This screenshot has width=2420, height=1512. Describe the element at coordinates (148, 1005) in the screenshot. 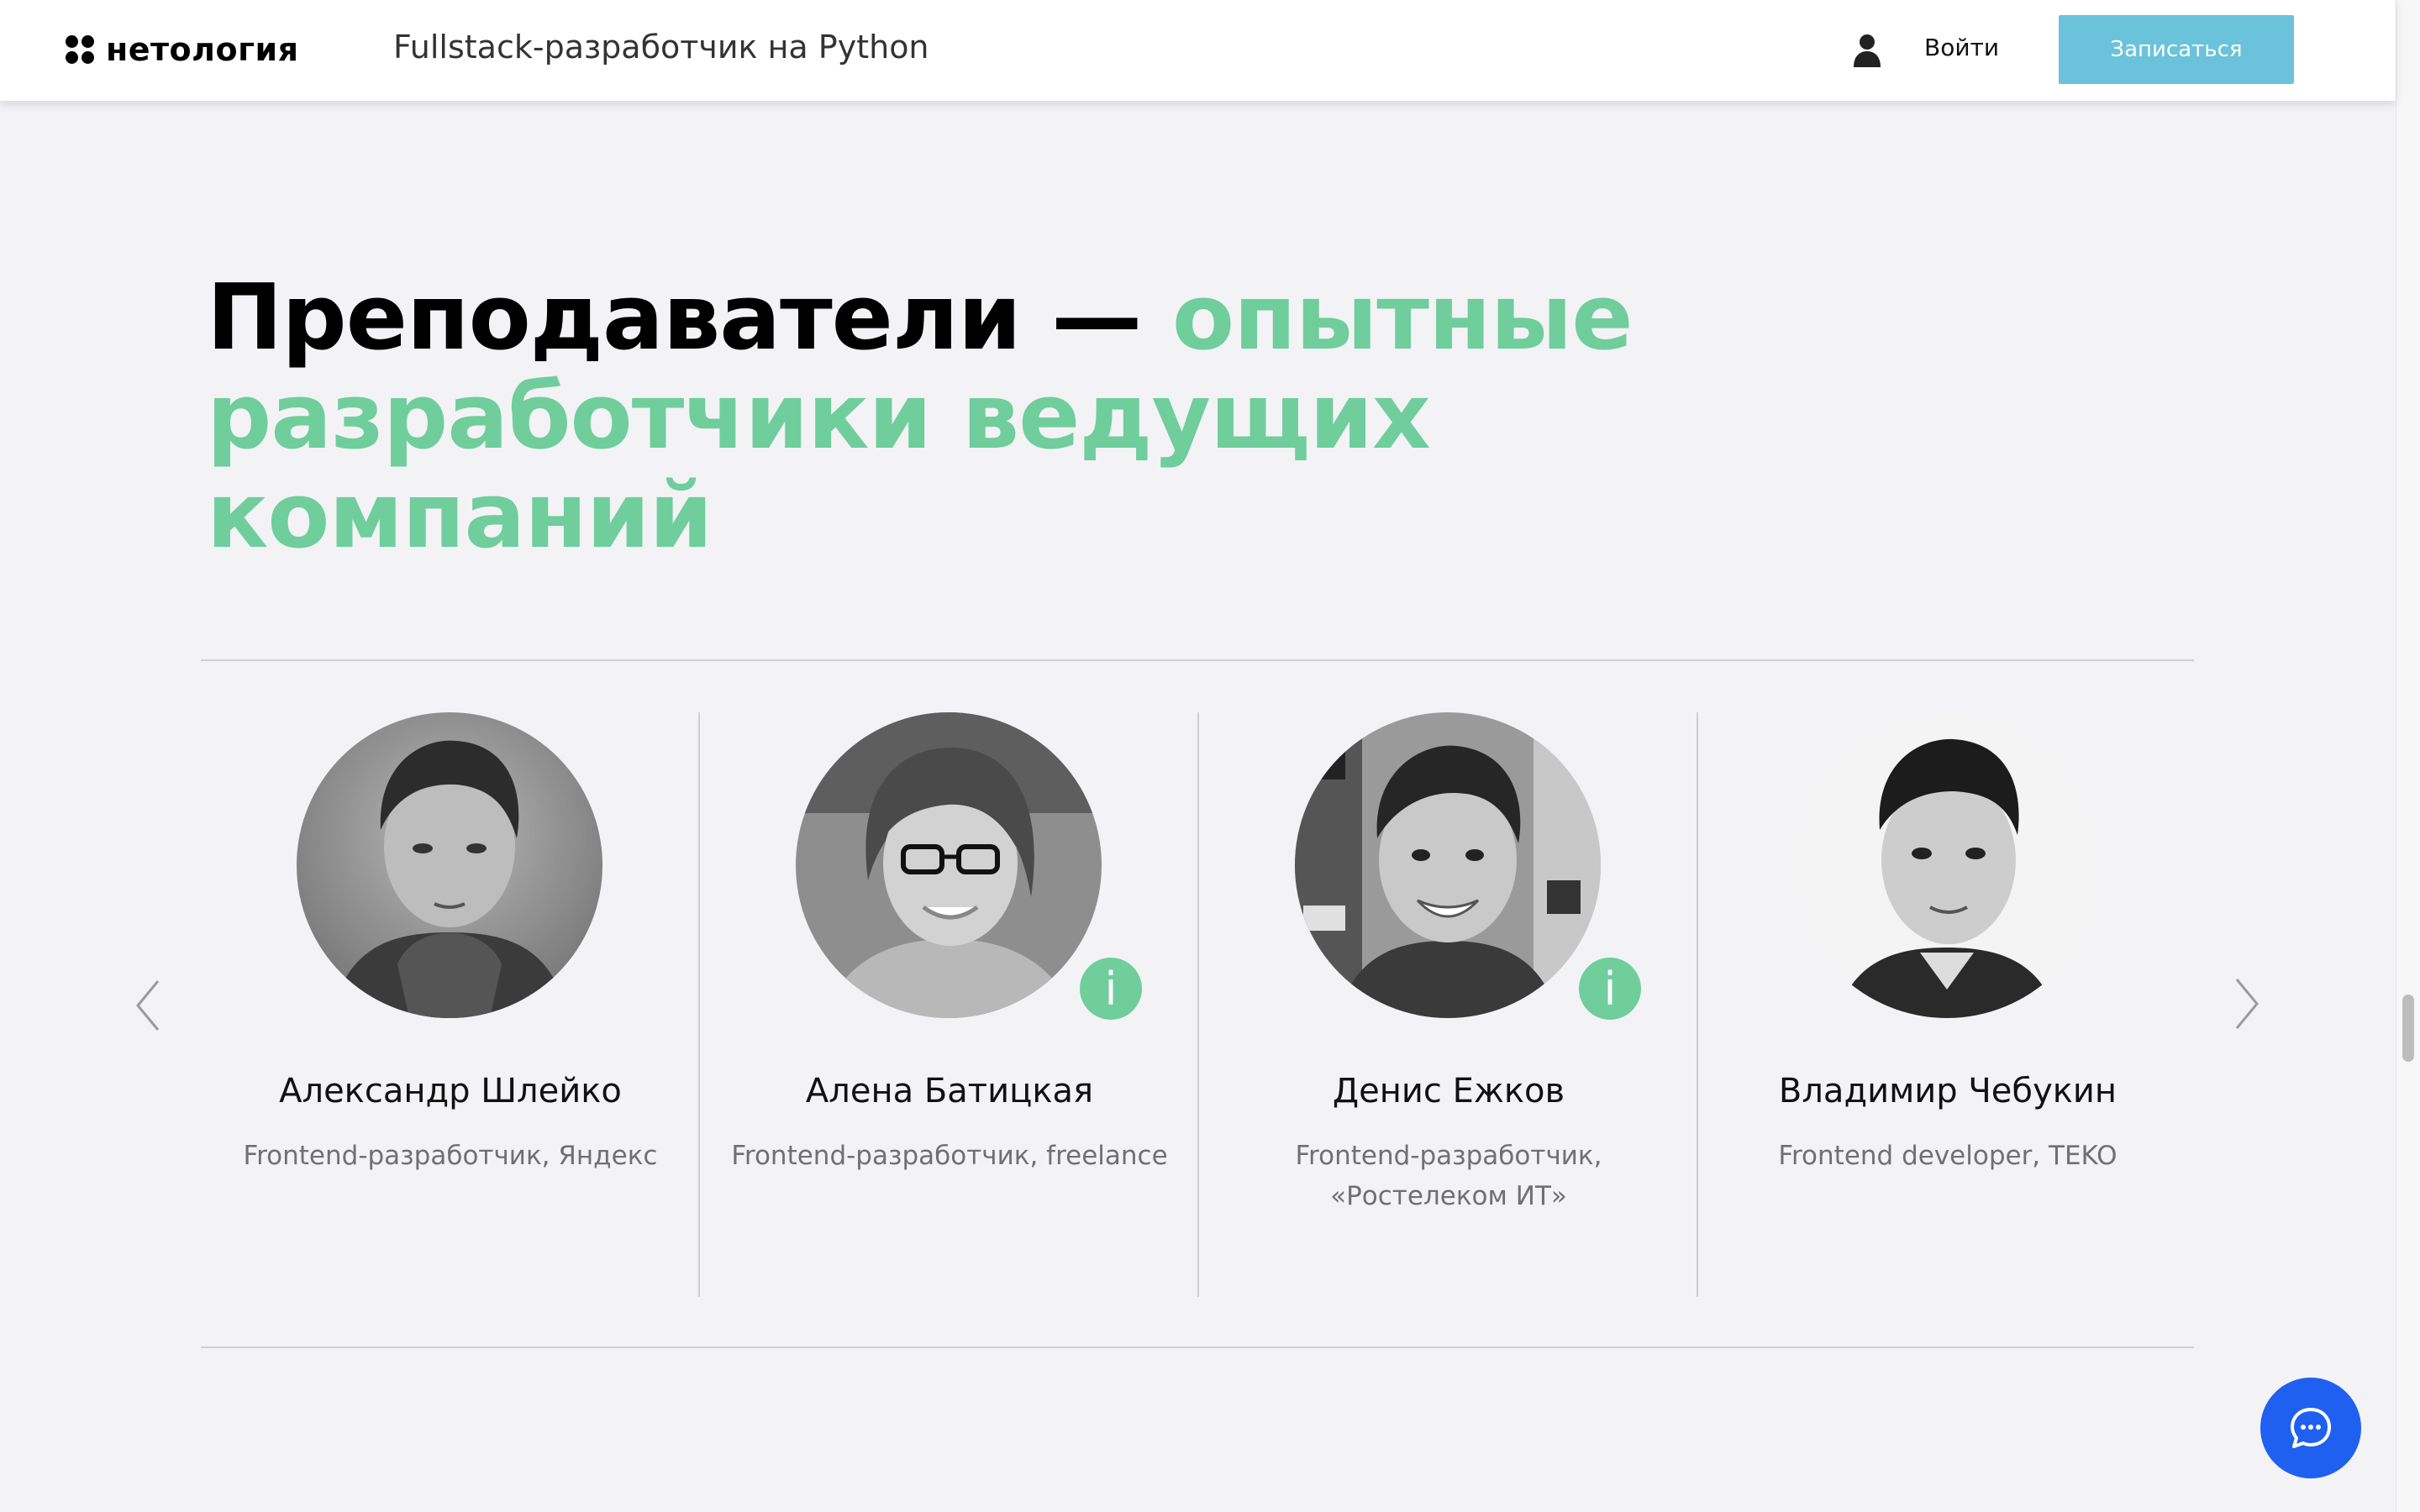

I see `chevron-left-icon` at that location.